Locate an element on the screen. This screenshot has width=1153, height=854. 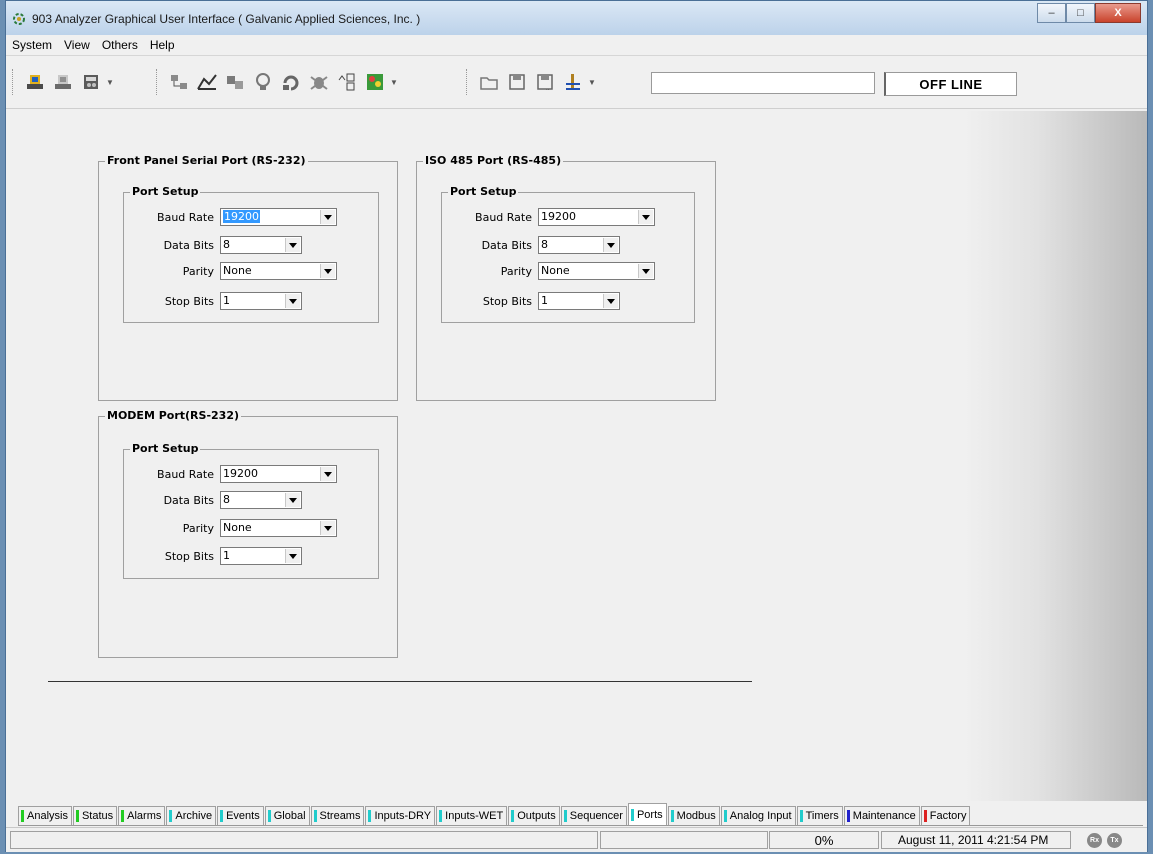
transfer-icon is located at coordinates (235, 82).